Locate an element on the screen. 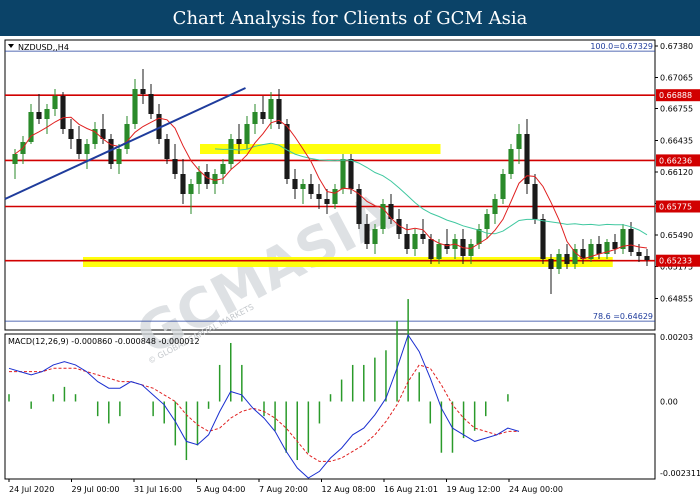 The height and width of the screenshot is (500, 700). price-tick-label-8: 0.64855 is located at coordinates (676, 299).